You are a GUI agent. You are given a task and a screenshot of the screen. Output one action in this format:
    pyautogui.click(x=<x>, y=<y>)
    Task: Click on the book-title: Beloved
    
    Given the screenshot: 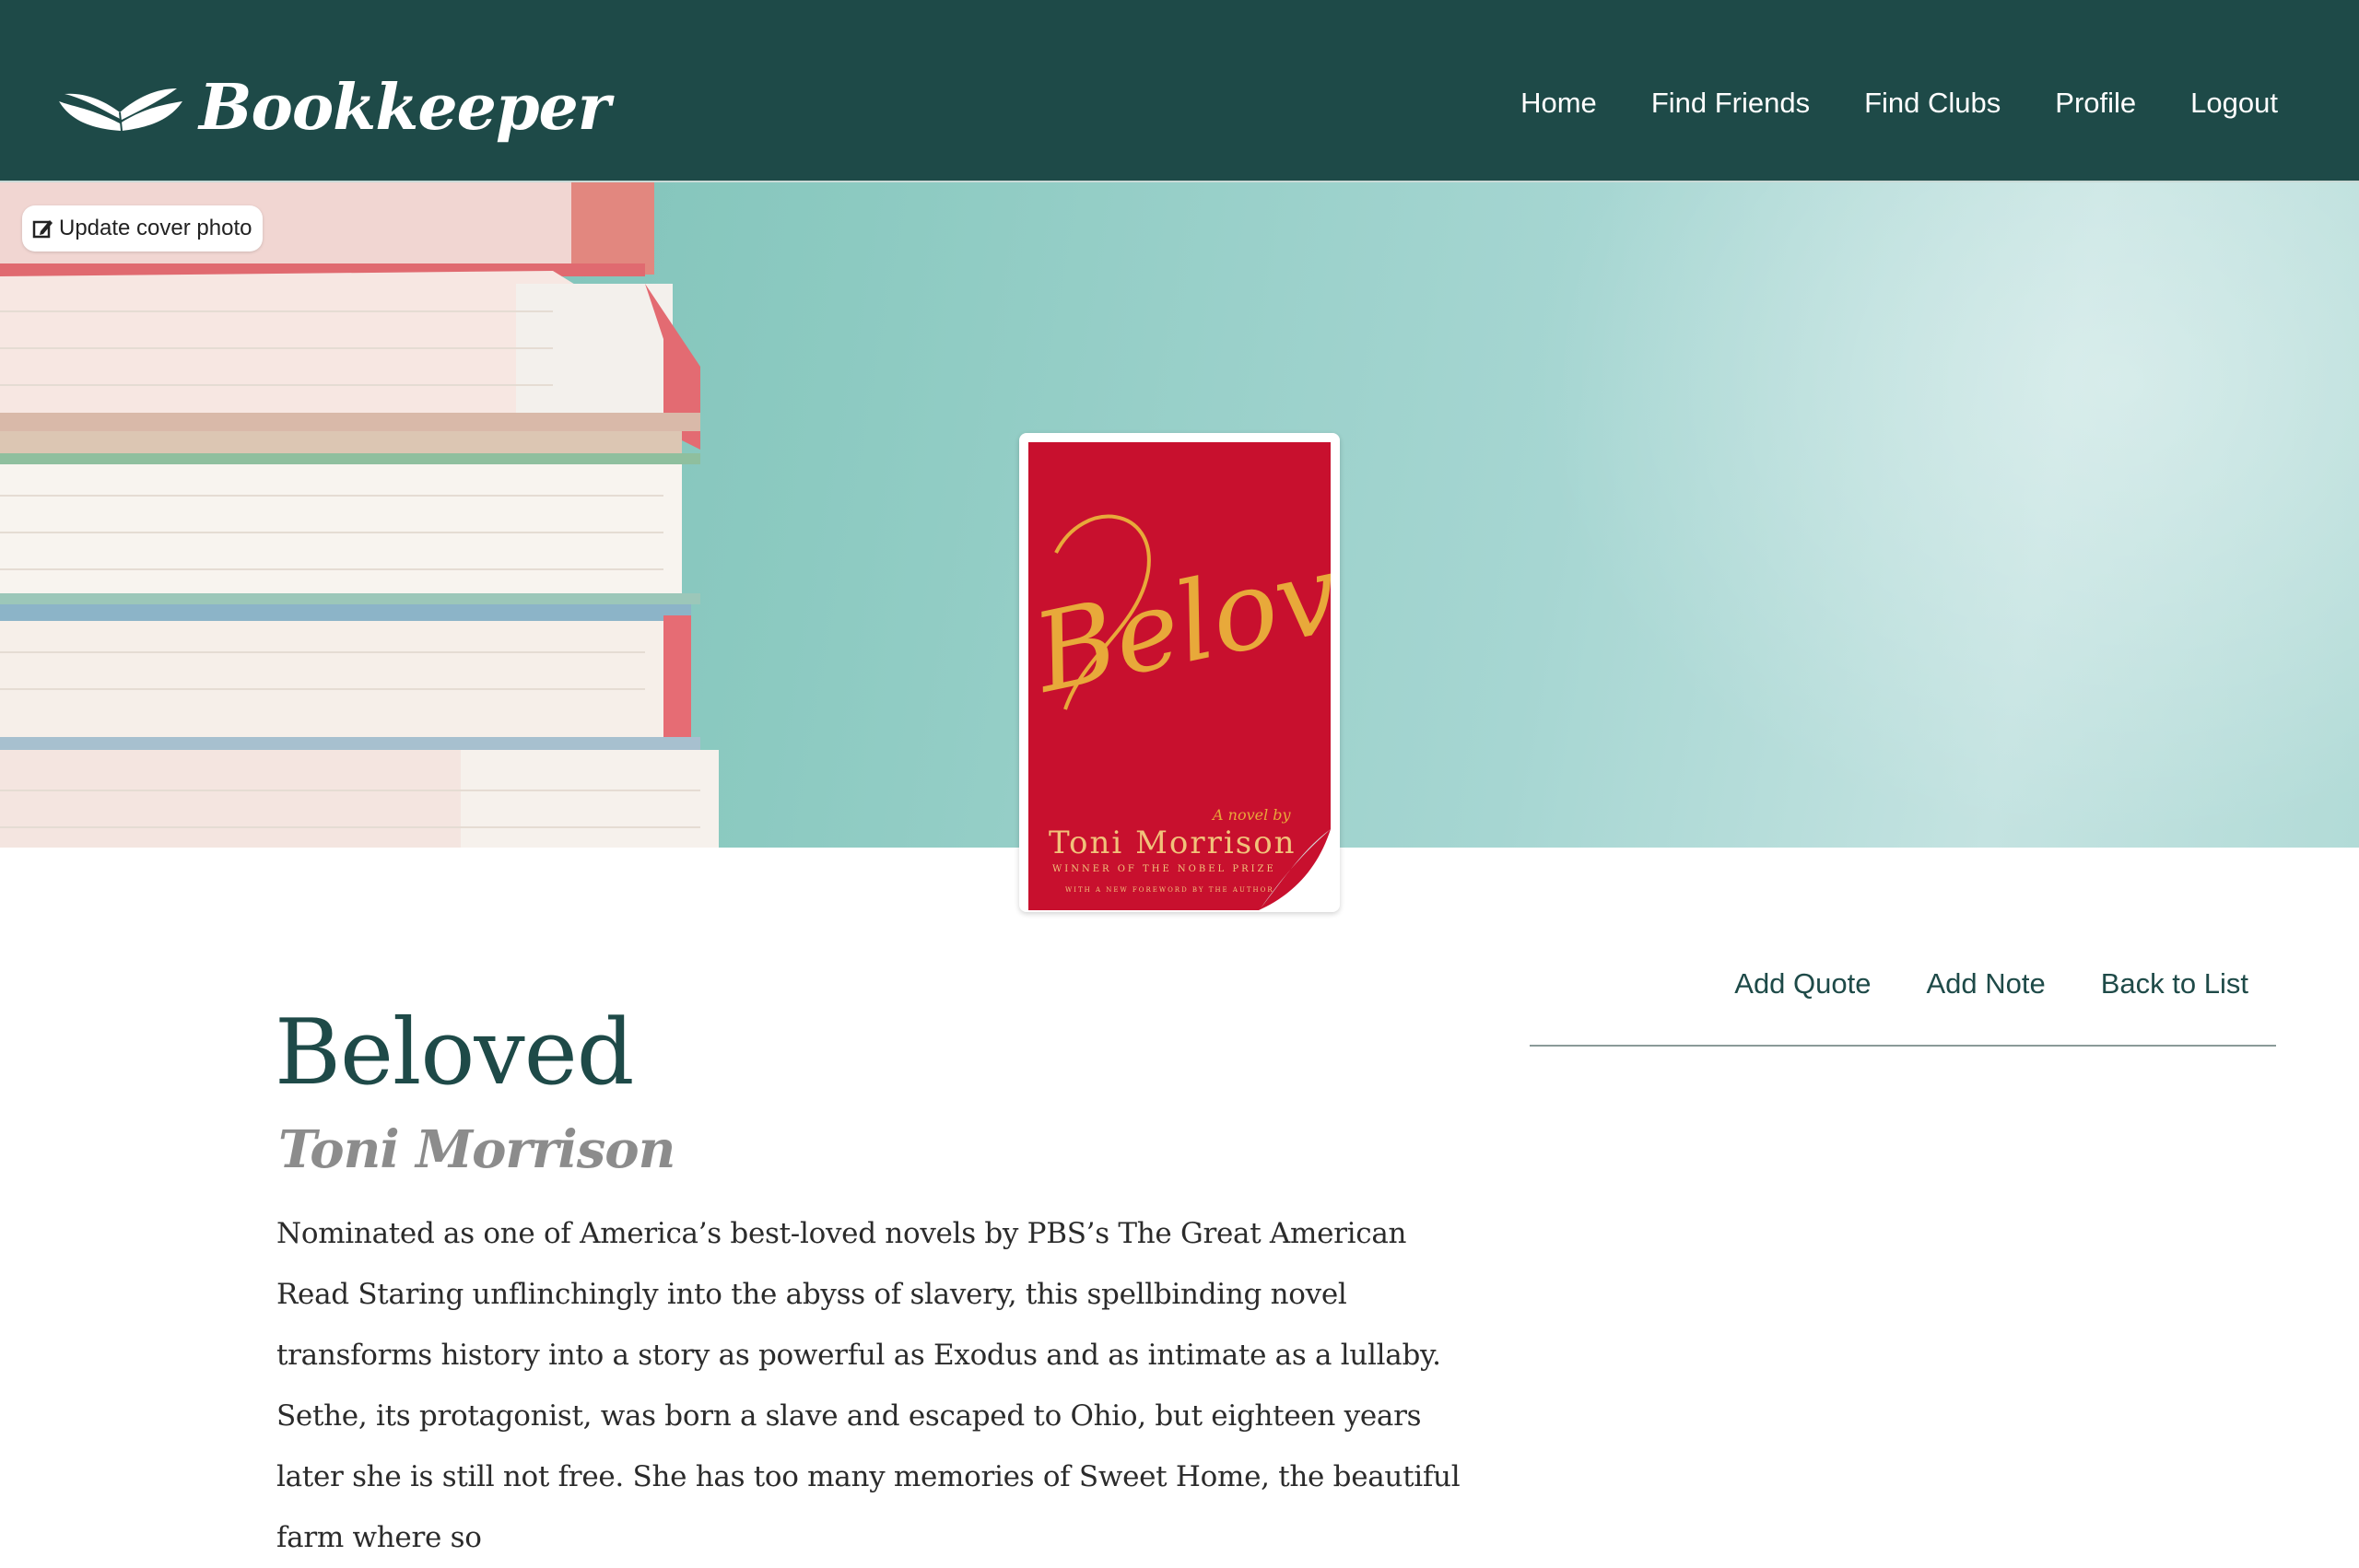 What is the action you would take?
    pyautogui.click(x=454, y=1053)
    